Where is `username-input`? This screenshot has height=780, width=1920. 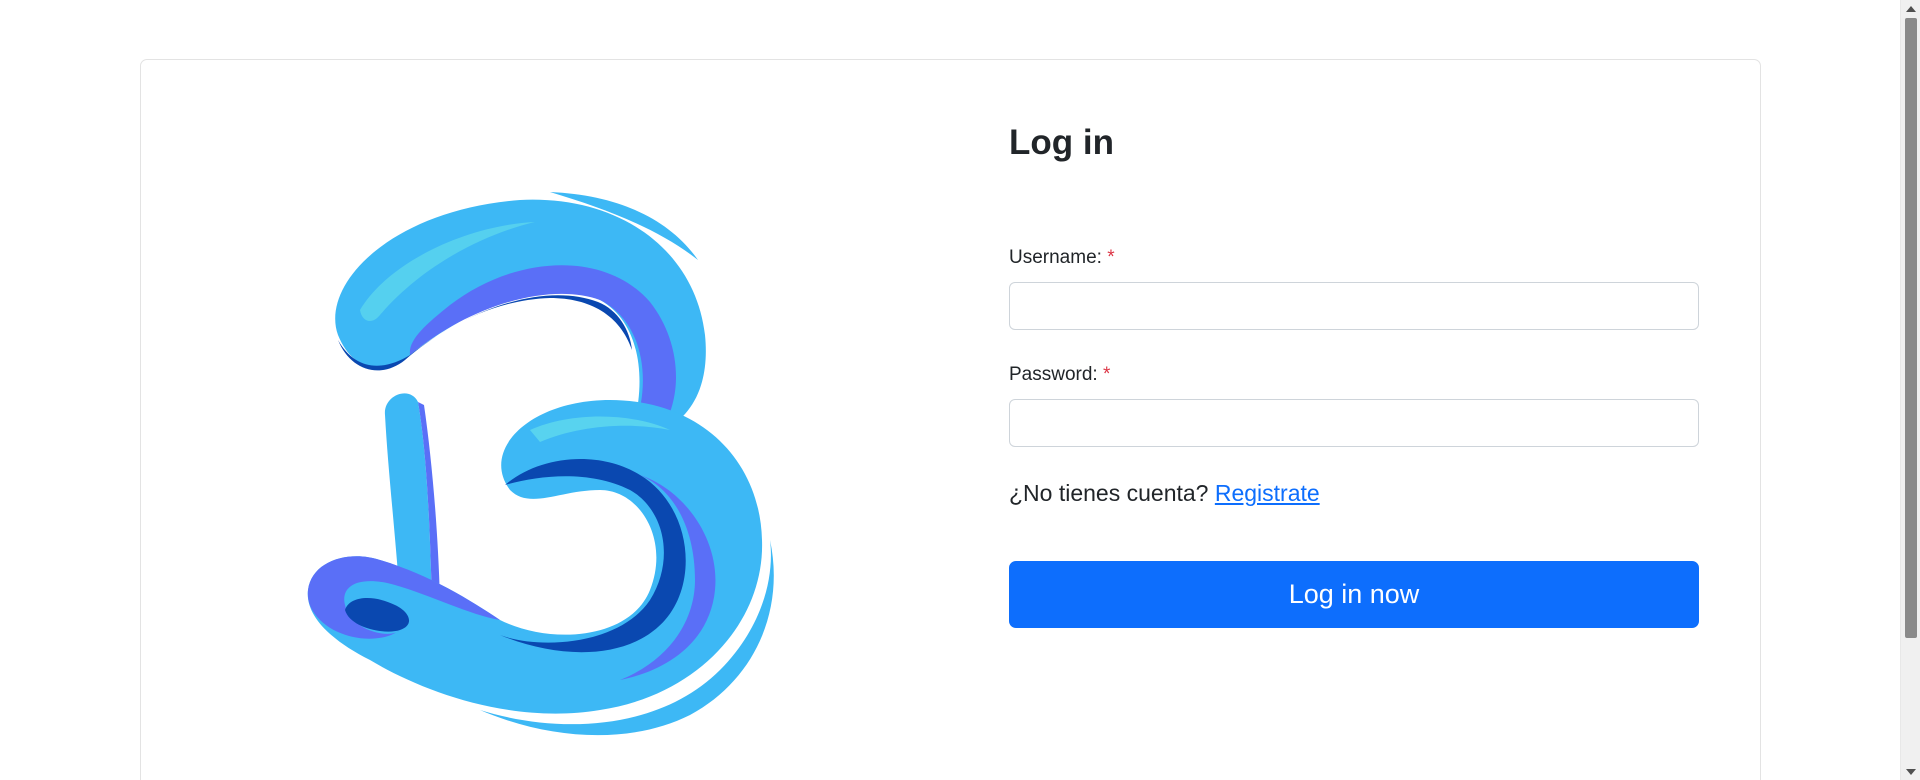
username-input is located at coordinates (1354, 306).